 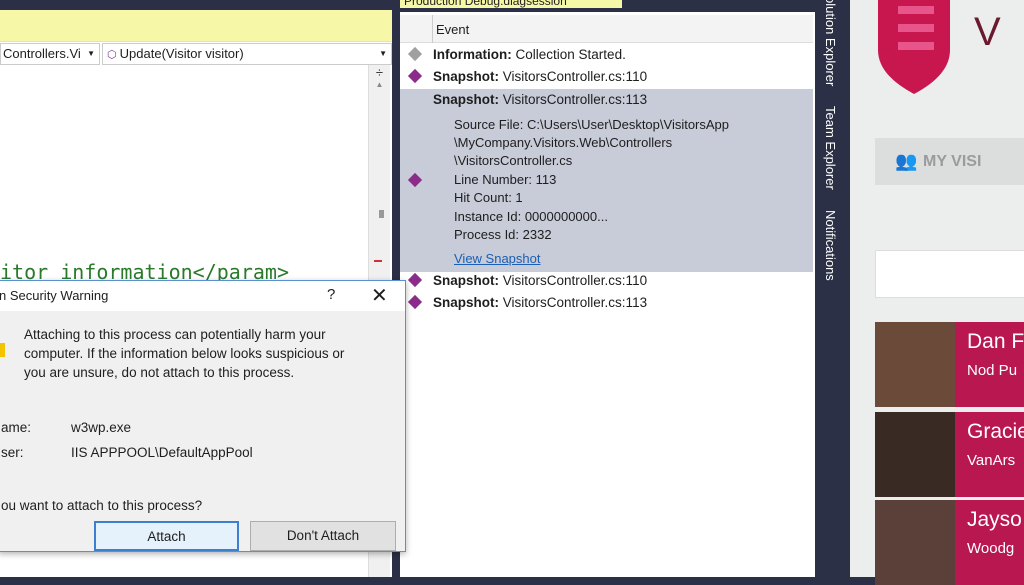 What do you see at coordinates (485, 4) in the screenshot?
I see `tab-title: Production Debug.diagsession` at bounding box center [485, 4].